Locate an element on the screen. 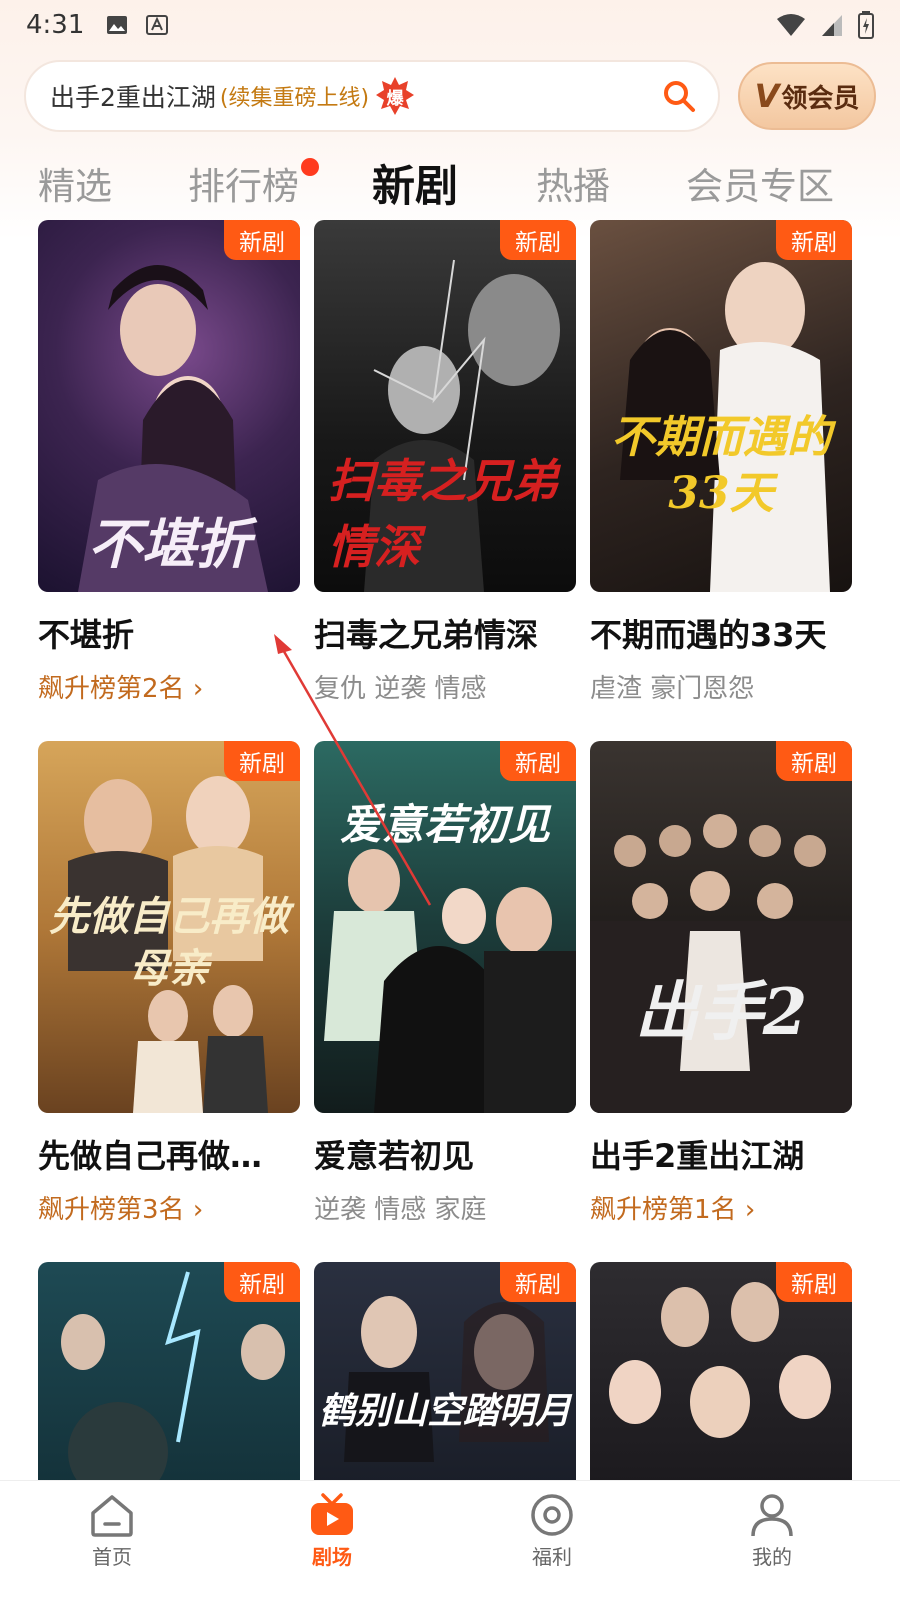 The height and width of the screenshot is (1600, 900). welfare-icon is located at coordinates (552, 1515).